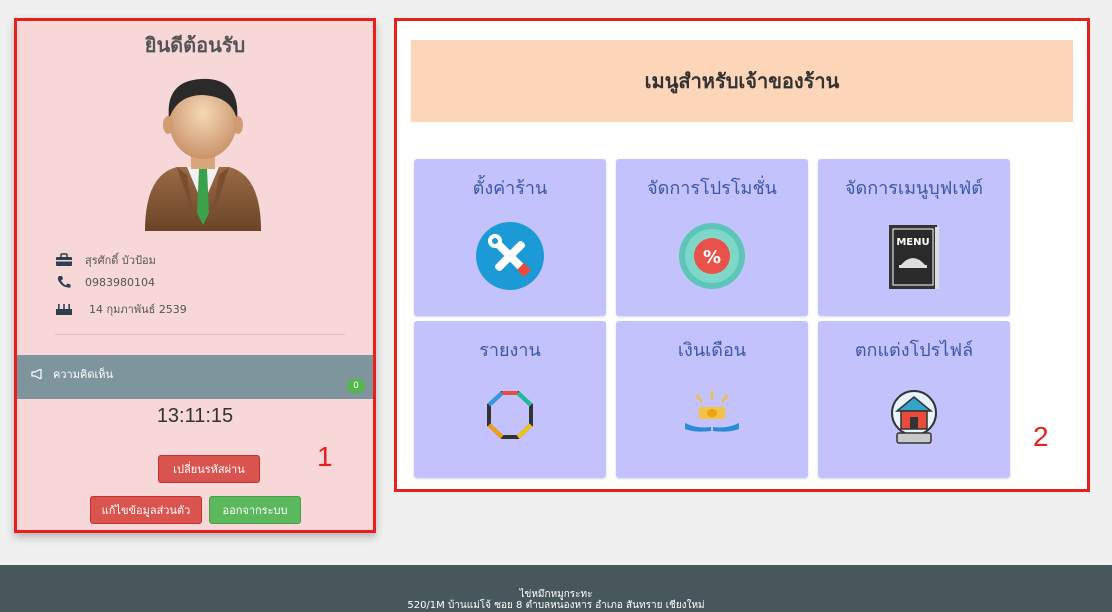 The image size is (1112, 612). What do you see at coordinates (255, 510) in the screenshot?
I see `logout-button: ออกจากระบบ` at bounding box center [255, 510].